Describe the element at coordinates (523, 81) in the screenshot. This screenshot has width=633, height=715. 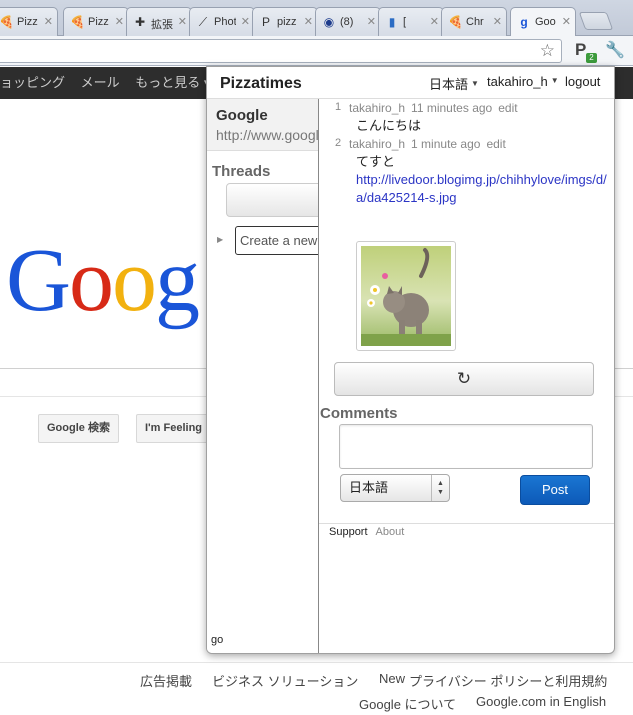
I see `user-dropdown: takahiro_h ▼` at that location.